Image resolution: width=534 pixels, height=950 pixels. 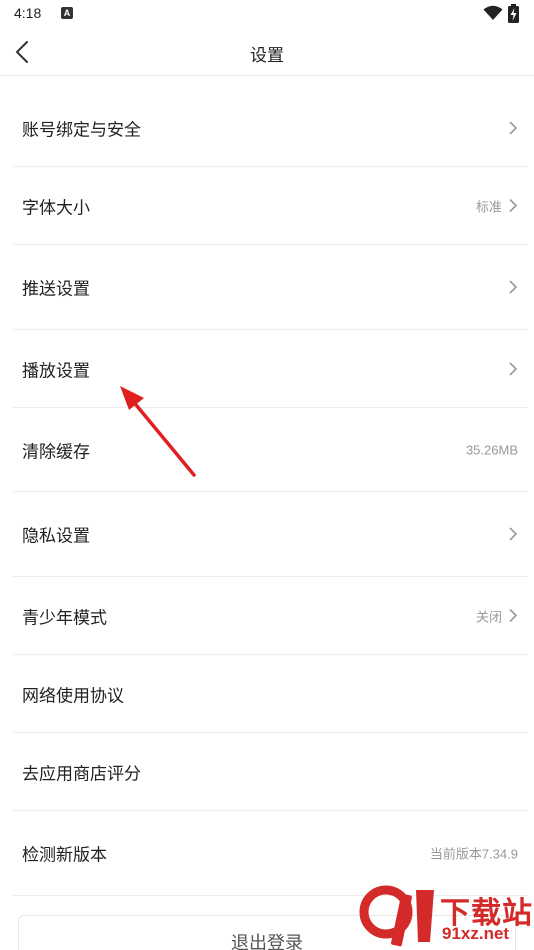 I want to click on settings-item-label: 隐私设置, so click(x=56, y=536).